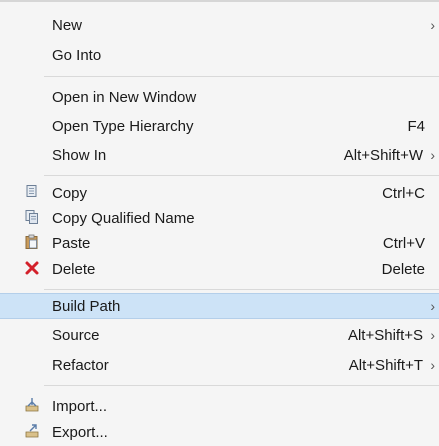  What do you see at coordinates (219, 126) in the screenshot?
I see `menu-item-open-type-hierarchy: Open Type Hierarchy F4` at bounding box center [219, 126].